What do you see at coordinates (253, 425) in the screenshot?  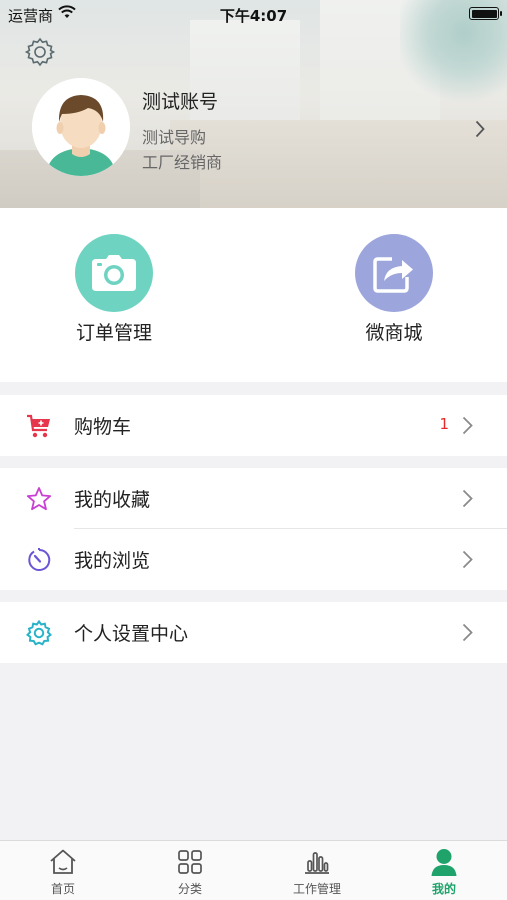 I see `list-item-cart: 购物车 1` at bounding box center [253, 425].